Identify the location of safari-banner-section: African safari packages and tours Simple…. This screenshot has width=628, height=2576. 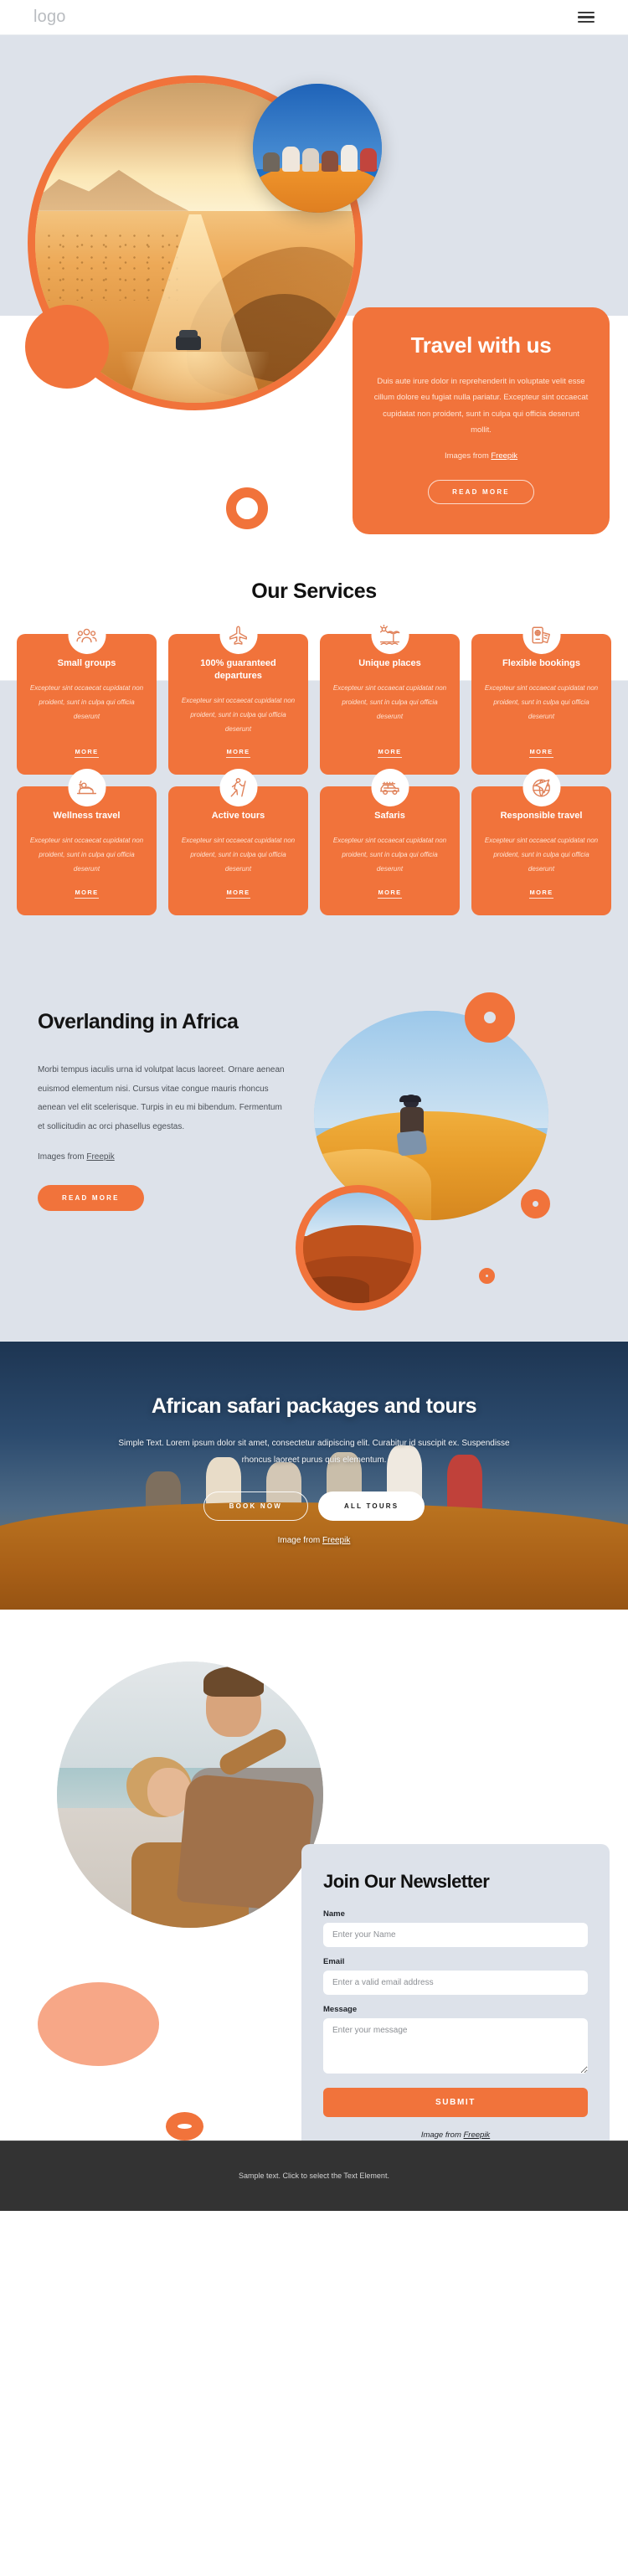
(314, 1475).